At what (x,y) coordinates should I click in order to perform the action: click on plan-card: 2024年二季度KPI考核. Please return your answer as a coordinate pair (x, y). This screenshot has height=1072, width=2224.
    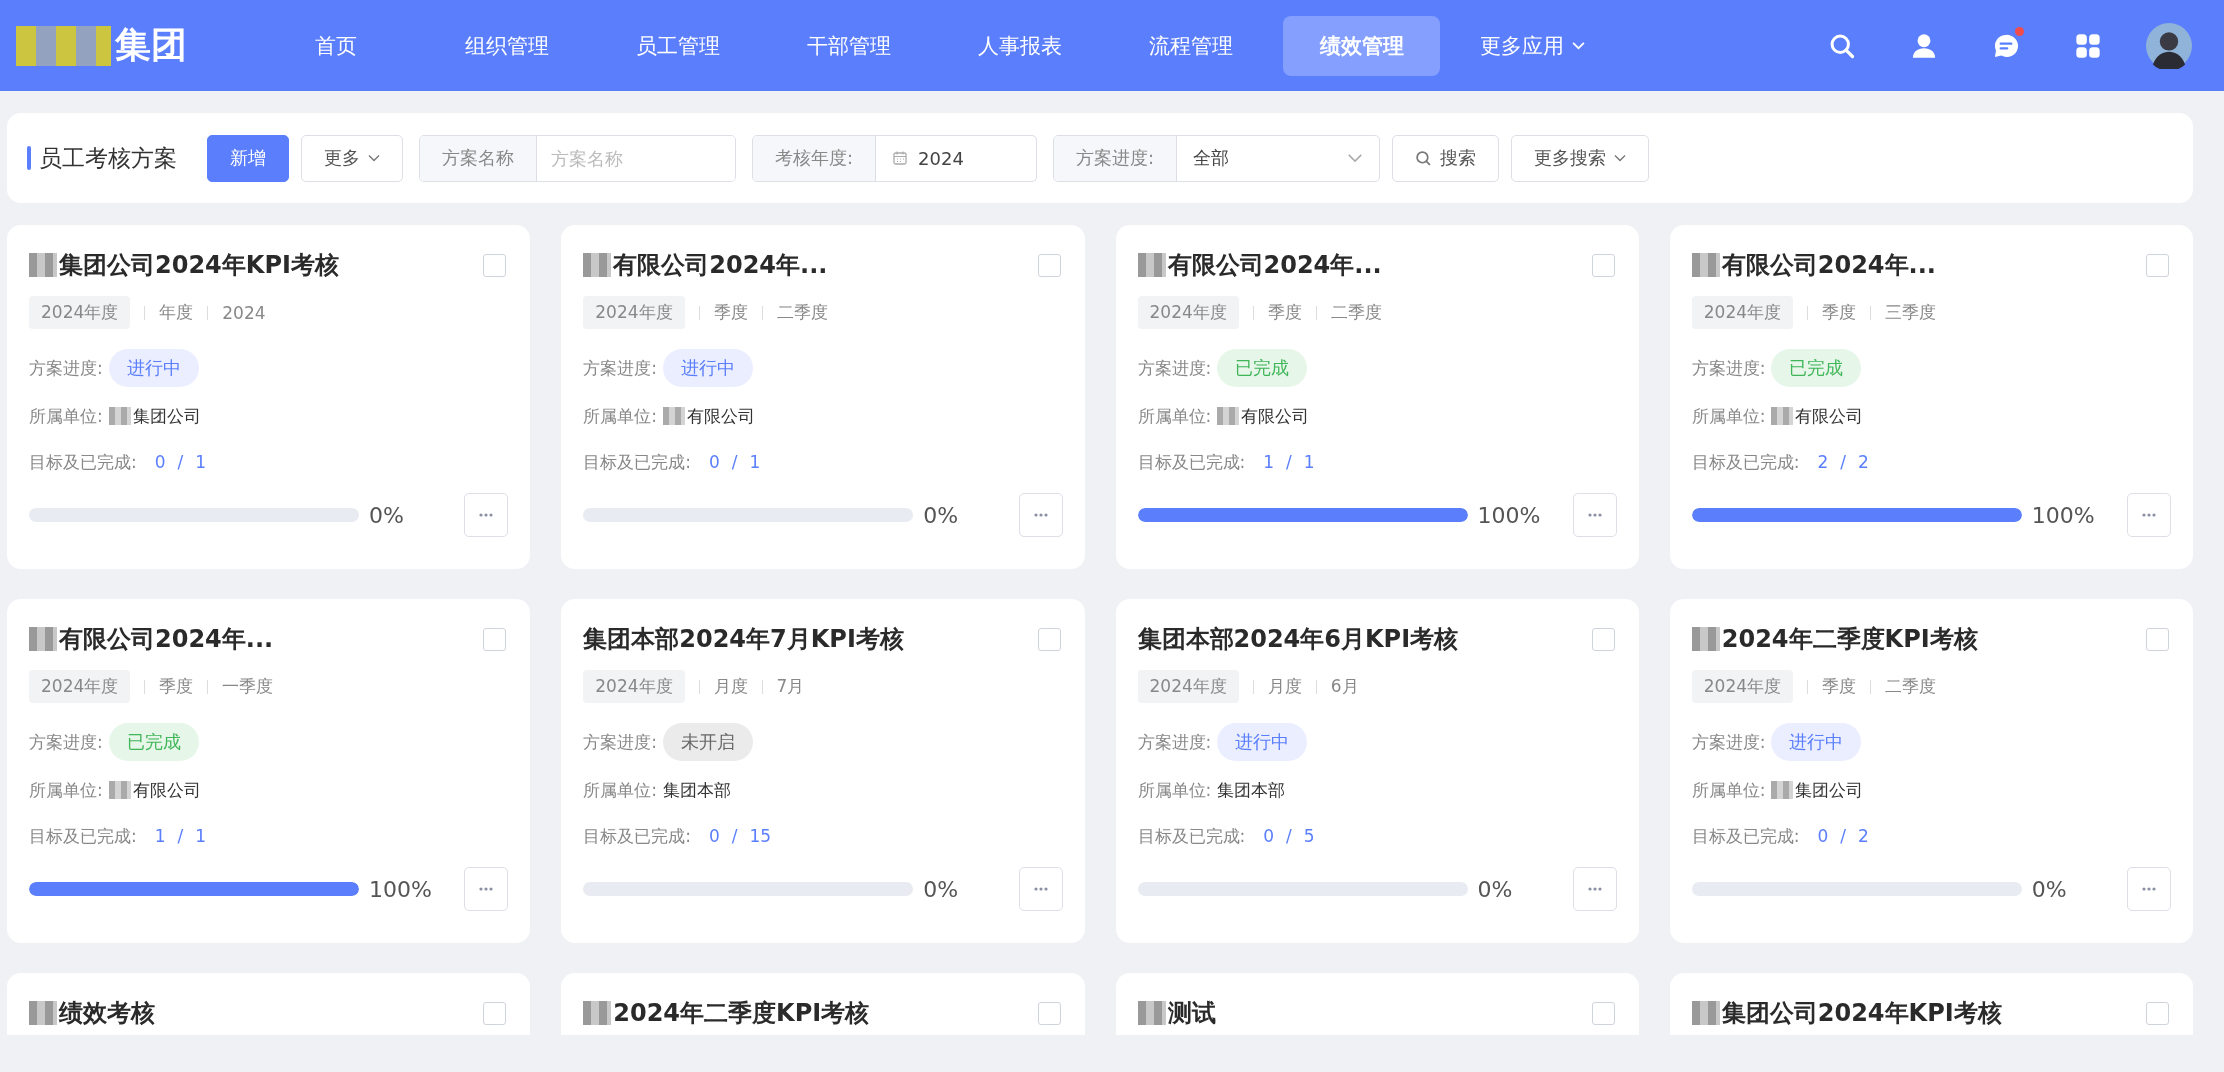
    Looking at the image, I should click on (823, 1004).